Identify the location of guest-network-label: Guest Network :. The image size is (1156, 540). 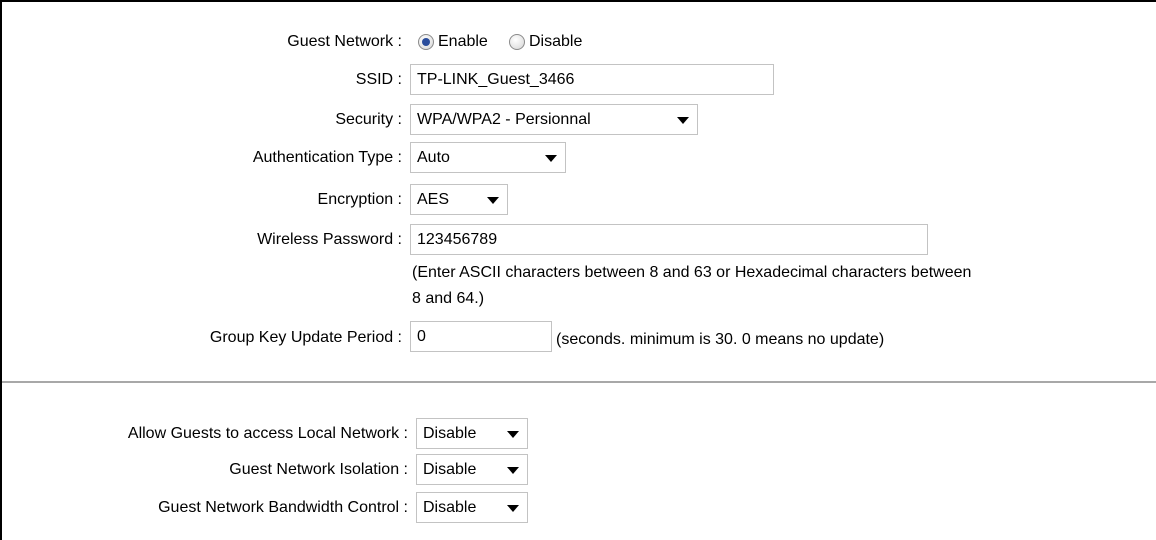
(344, 41).